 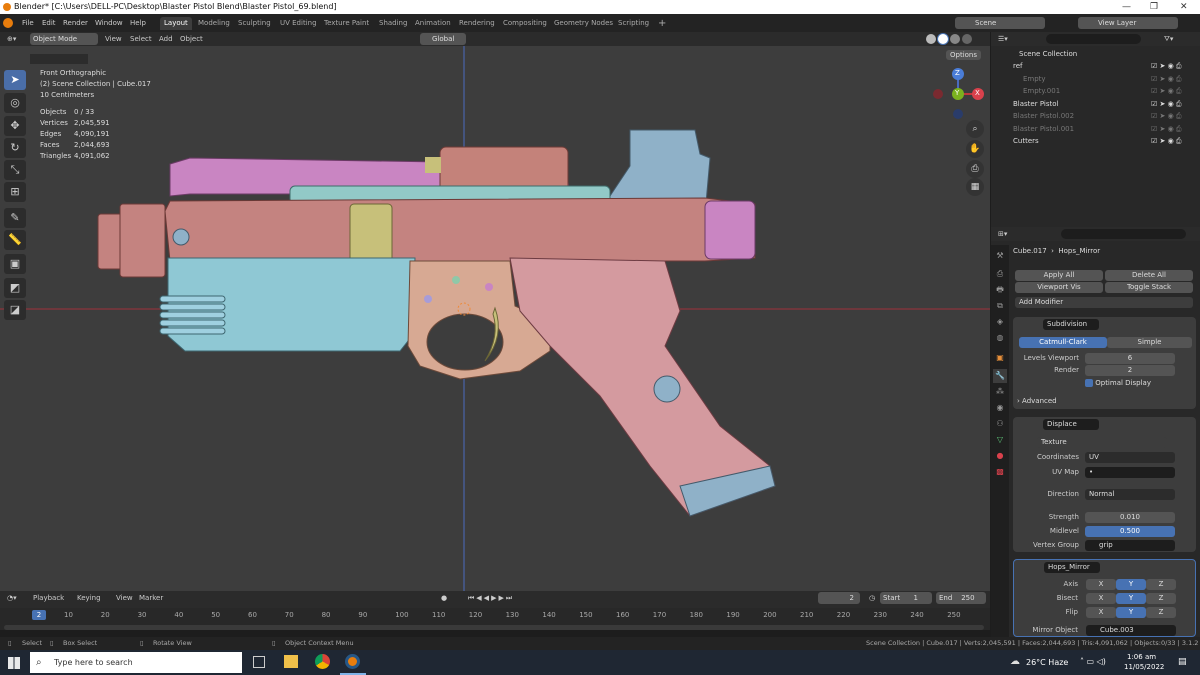 What do you see at coordinates (1149, 342) in the screenshot?
I see `simple-button: Simple` at bounding box center [1149, 342].